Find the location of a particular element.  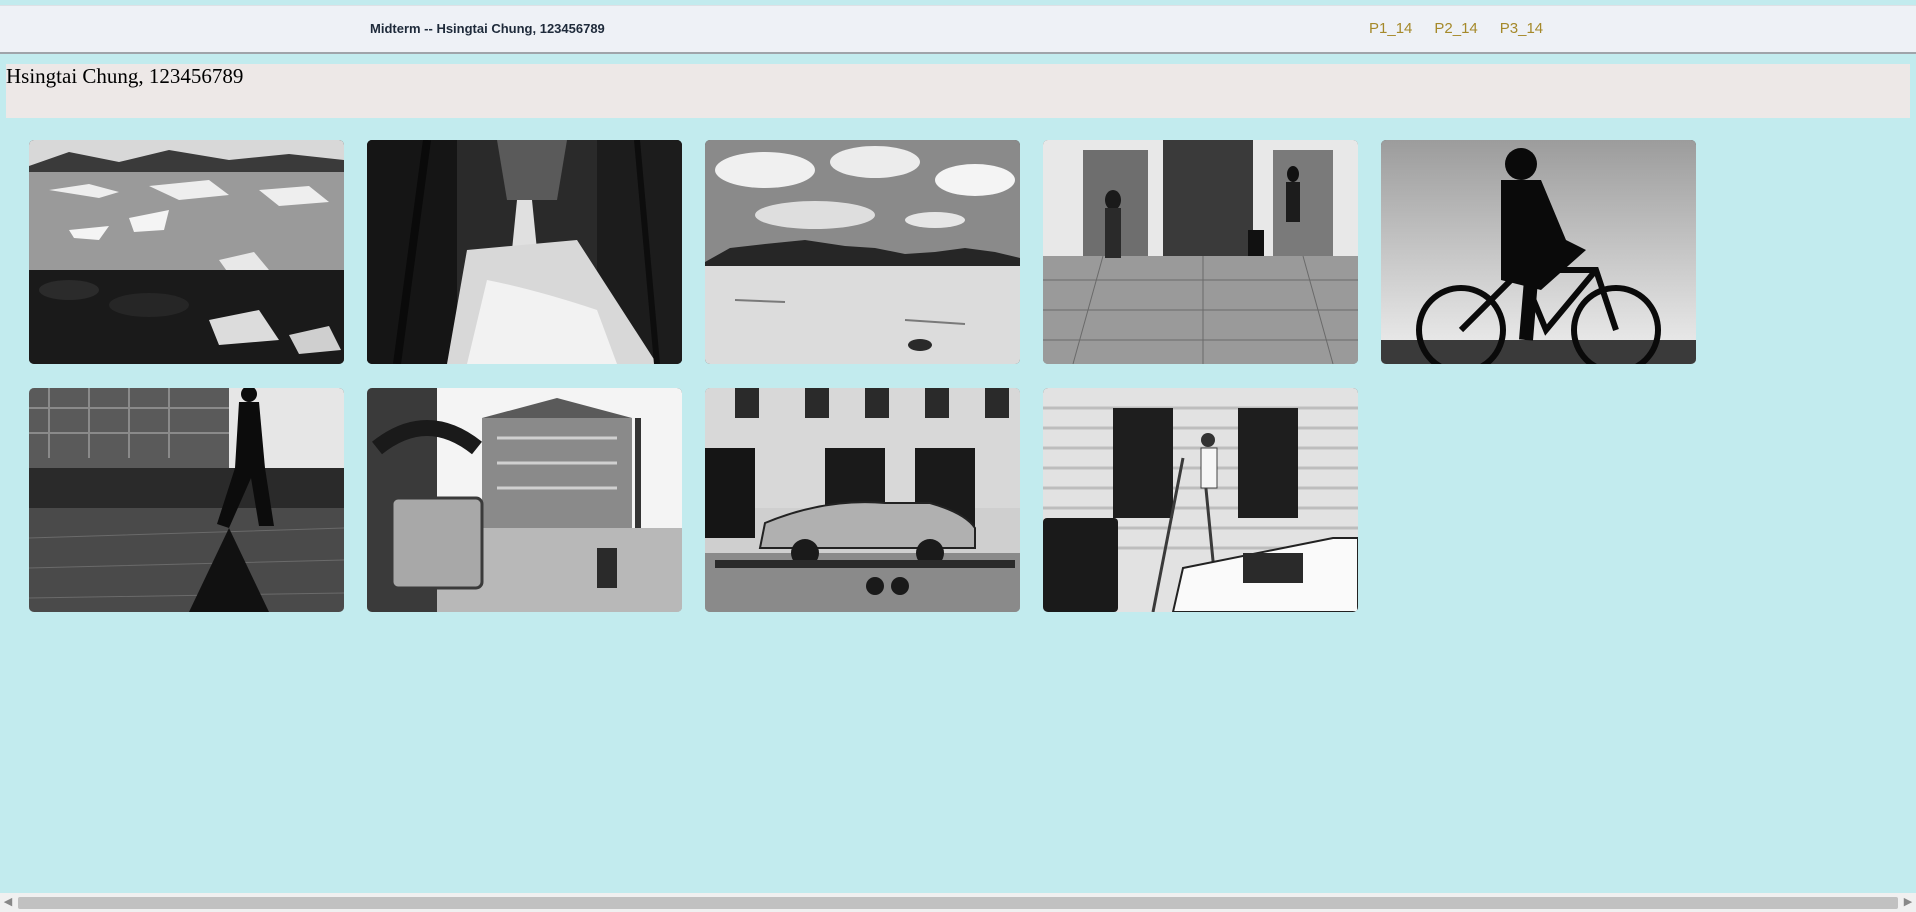

vintage-car-photo is located at coordinates (862, 500).